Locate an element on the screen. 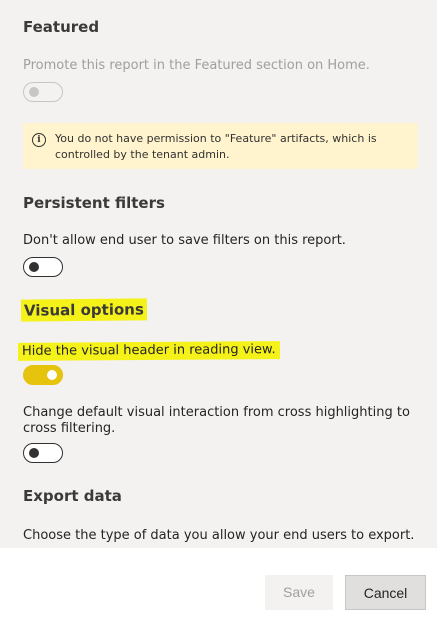  hide-visual-header-toggle is located at coordinates (43, 375).